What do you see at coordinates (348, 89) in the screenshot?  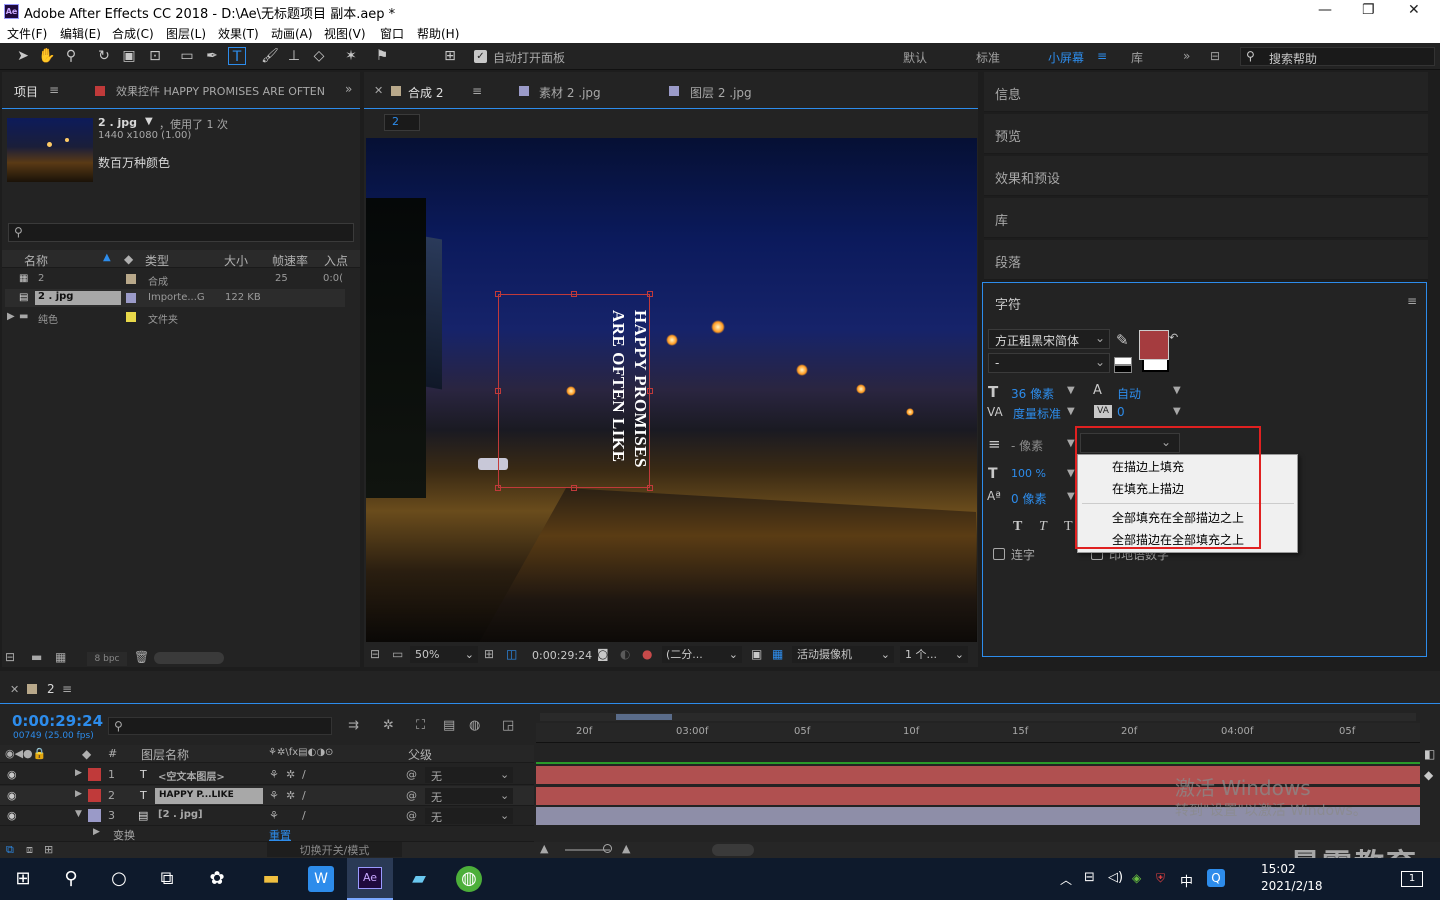 I see `panel-overflow-icon: »` at bounding box center [348, 89].